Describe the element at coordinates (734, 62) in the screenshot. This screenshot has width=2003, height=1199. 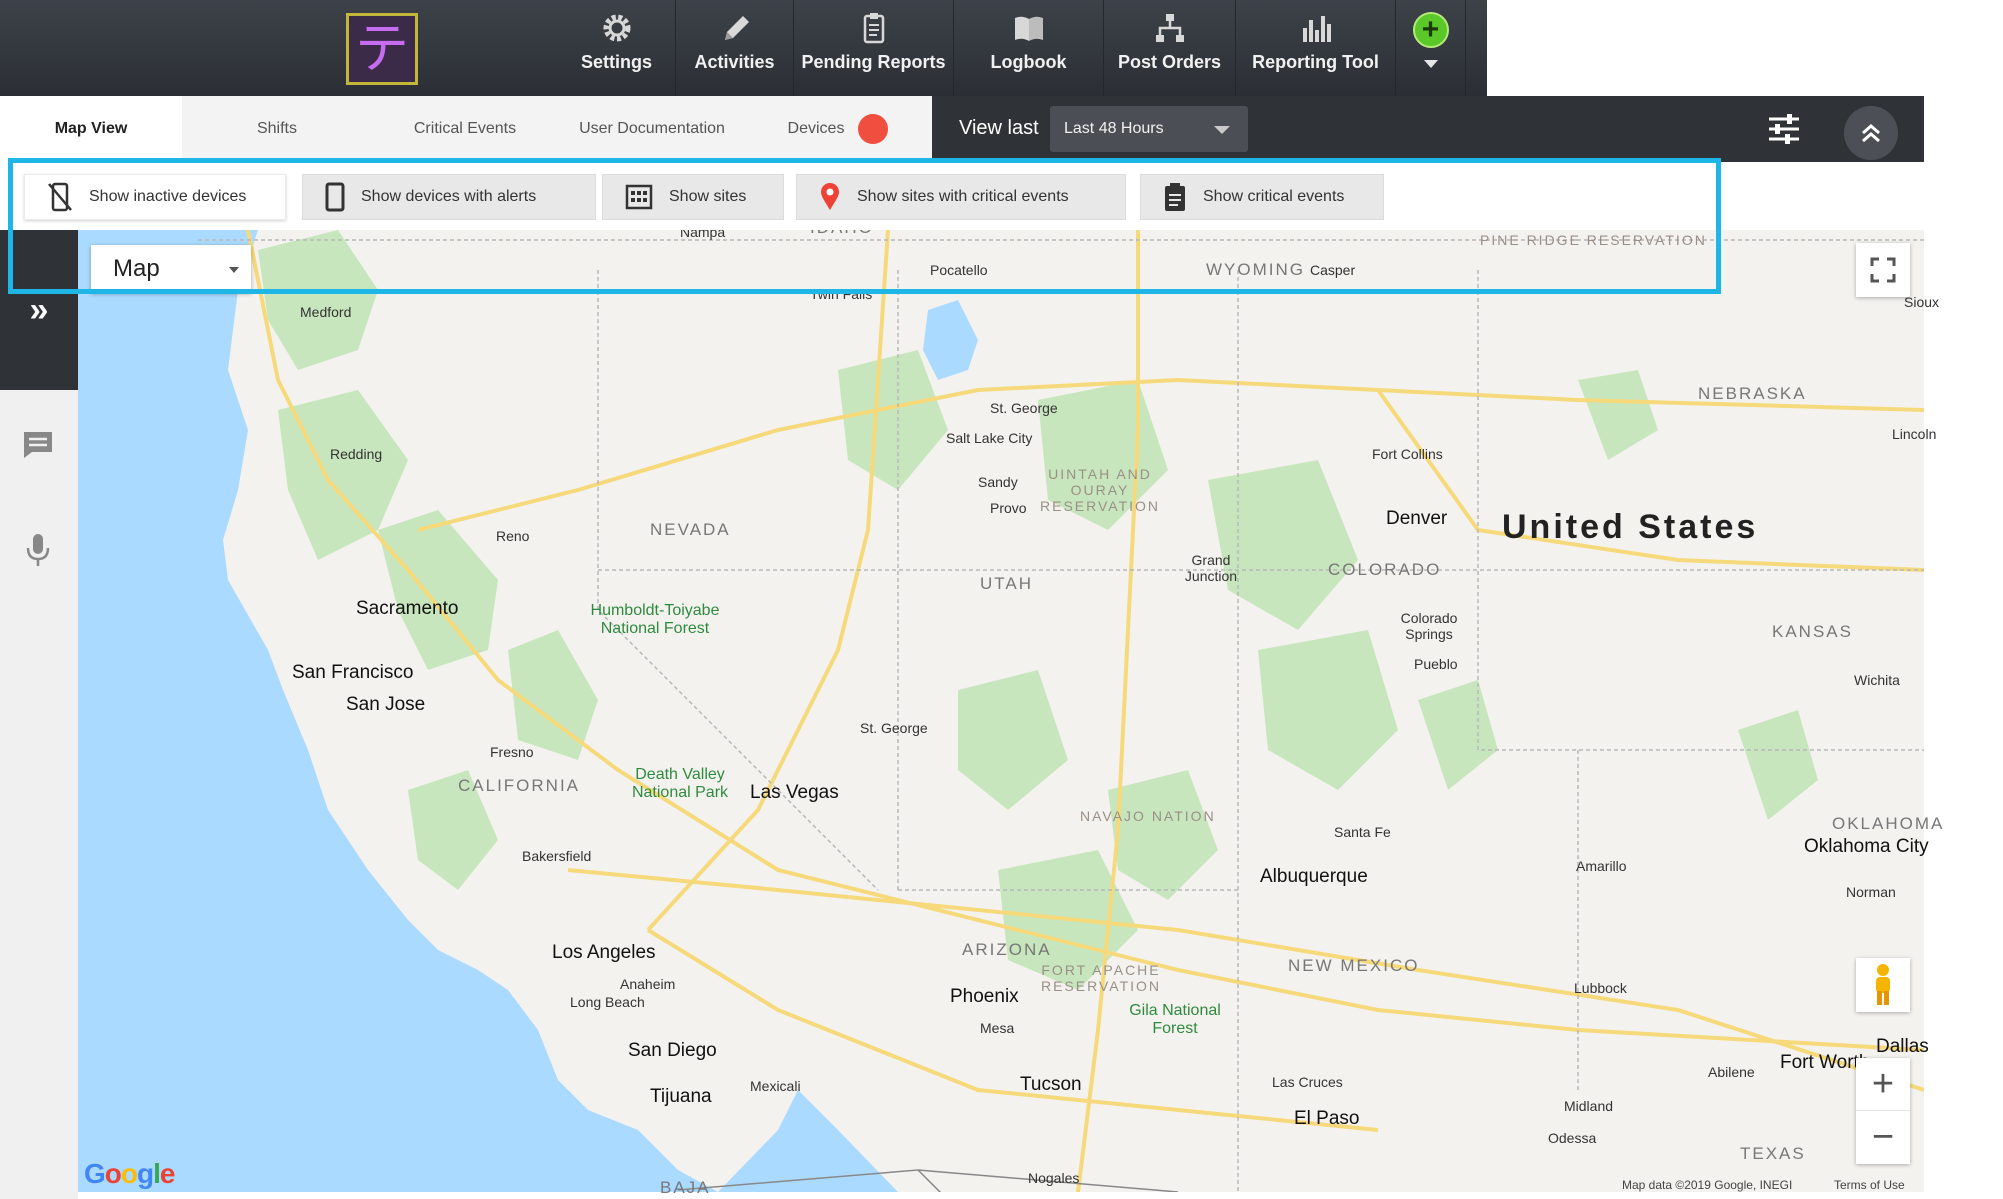
I see `nav-activities-label: Activities` at that location.